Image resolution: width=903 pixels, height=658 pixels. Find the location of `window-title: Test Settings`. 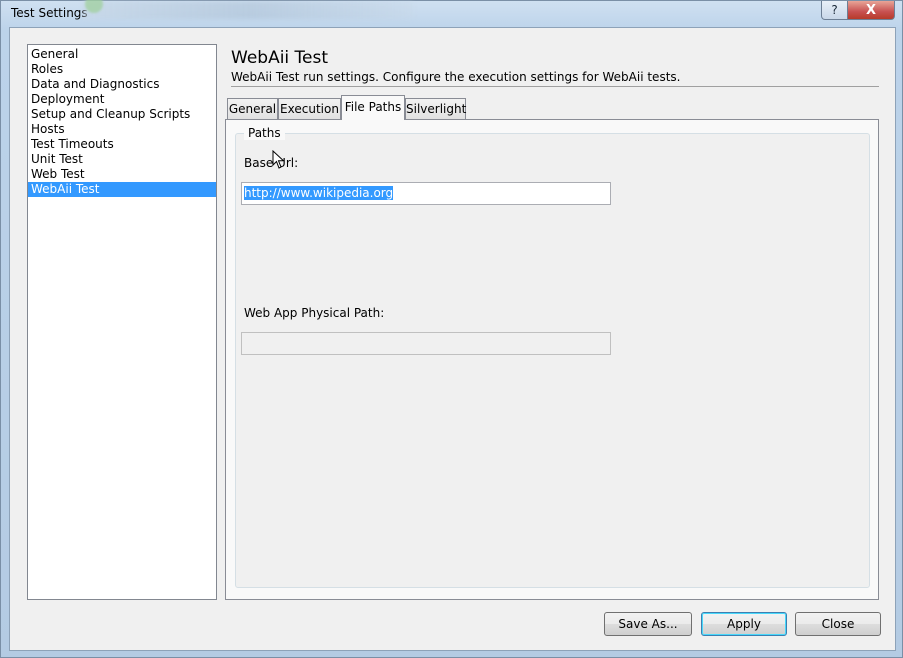

window-title: Test Settings is located at coordinates (49, 13).